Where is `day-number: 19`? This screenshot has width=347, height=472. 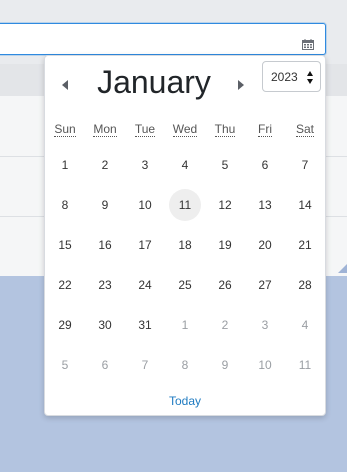
day-number: 19 is located at coordinates (225, 245).